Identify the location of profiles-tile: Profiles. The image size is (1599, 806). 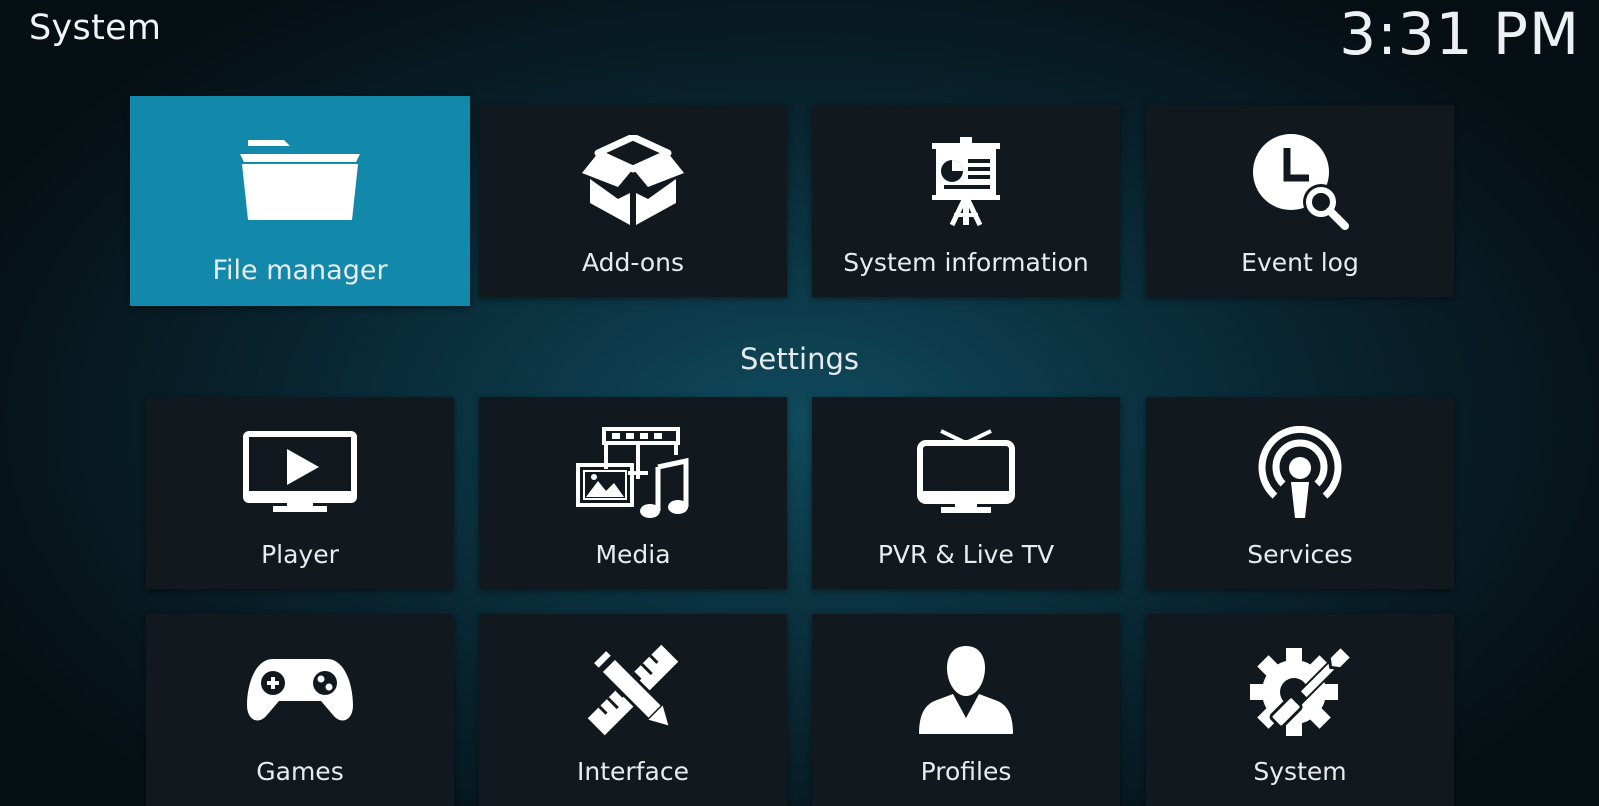
(966, 710).